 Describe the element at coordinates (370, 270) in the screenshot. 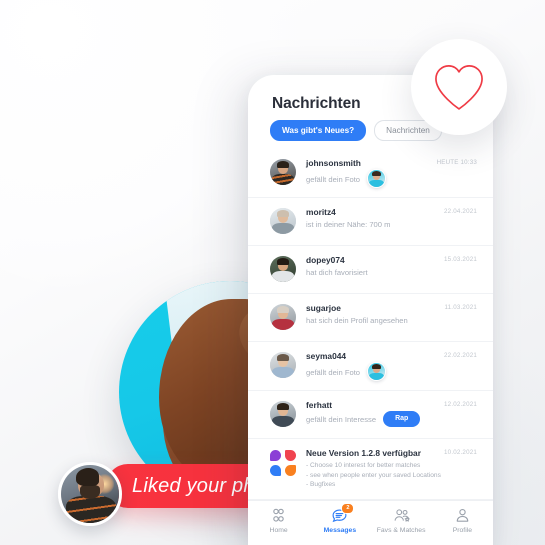

I see `table-row: dopey074 hat dich favorisiert 15.03.2021` at that location.